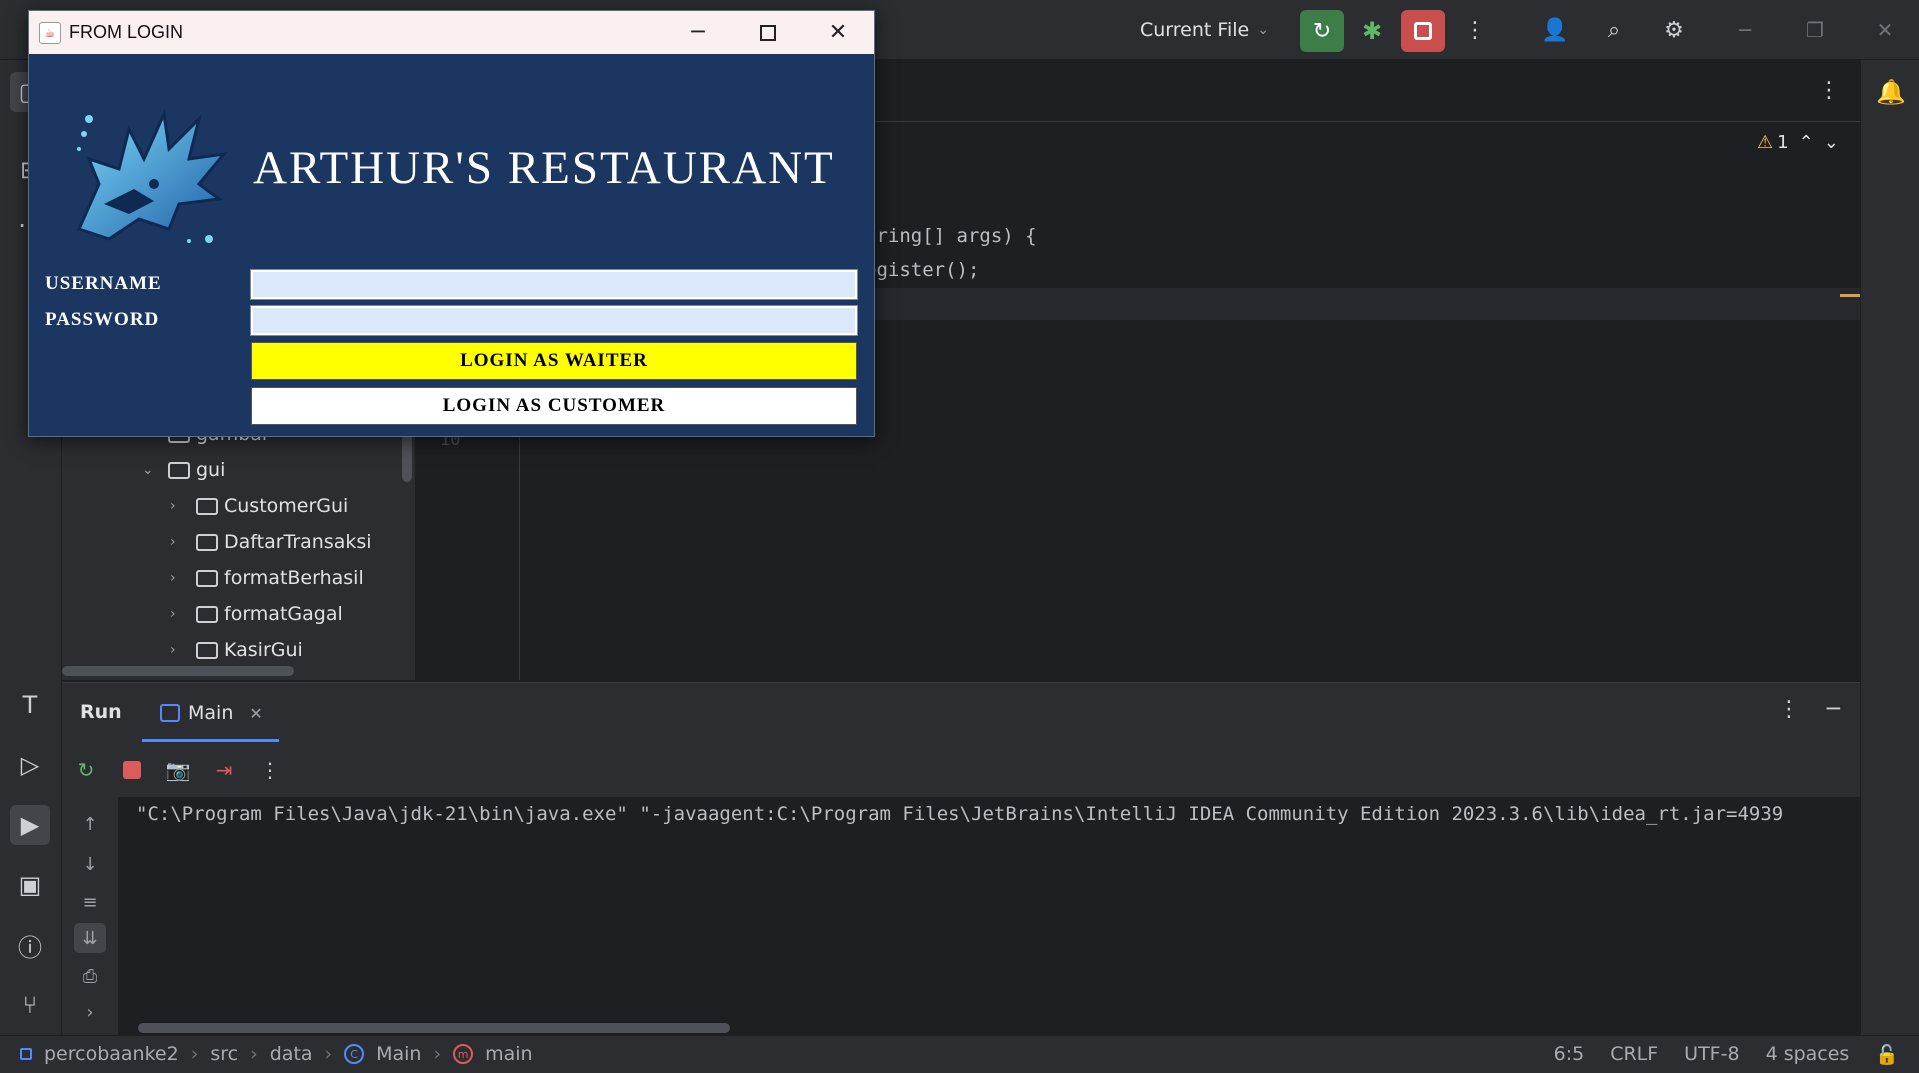 This screenshot has height=1073, width=1919. I want to click on editor-more-button: ⋮, so click(1829, 90).